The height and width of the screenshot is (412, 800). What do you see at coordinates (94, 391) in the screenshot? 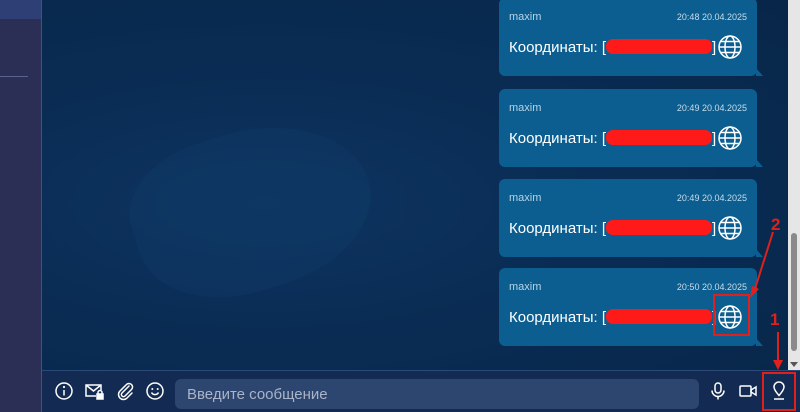
I see `mail-lock-icon` at bounding box center [94, 391].